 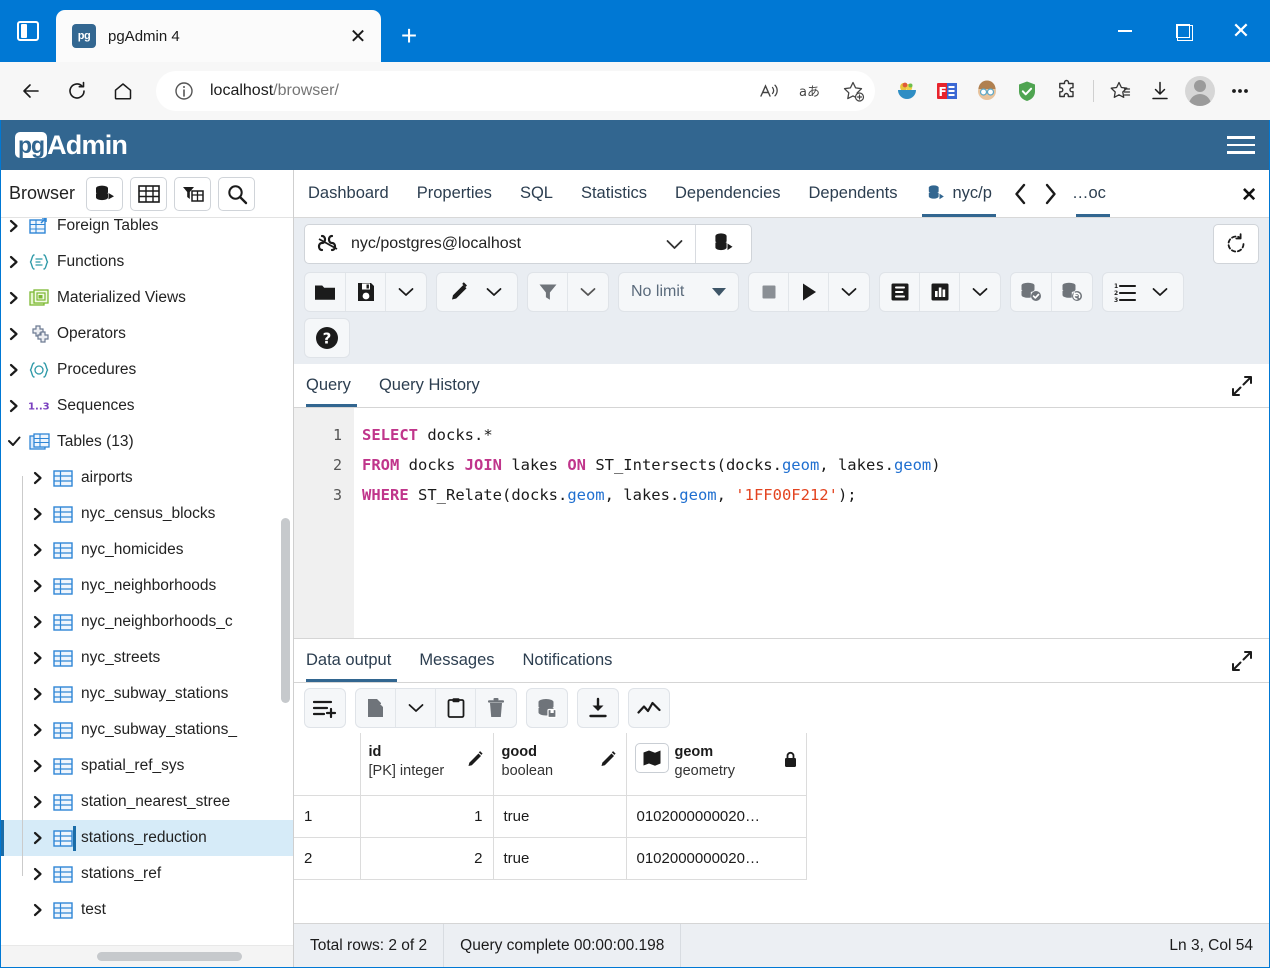 What do you see at coordinates (1241, 31) in the screenshot?
I see `window-close-button: ✕` at bounding box center [1241, 31].